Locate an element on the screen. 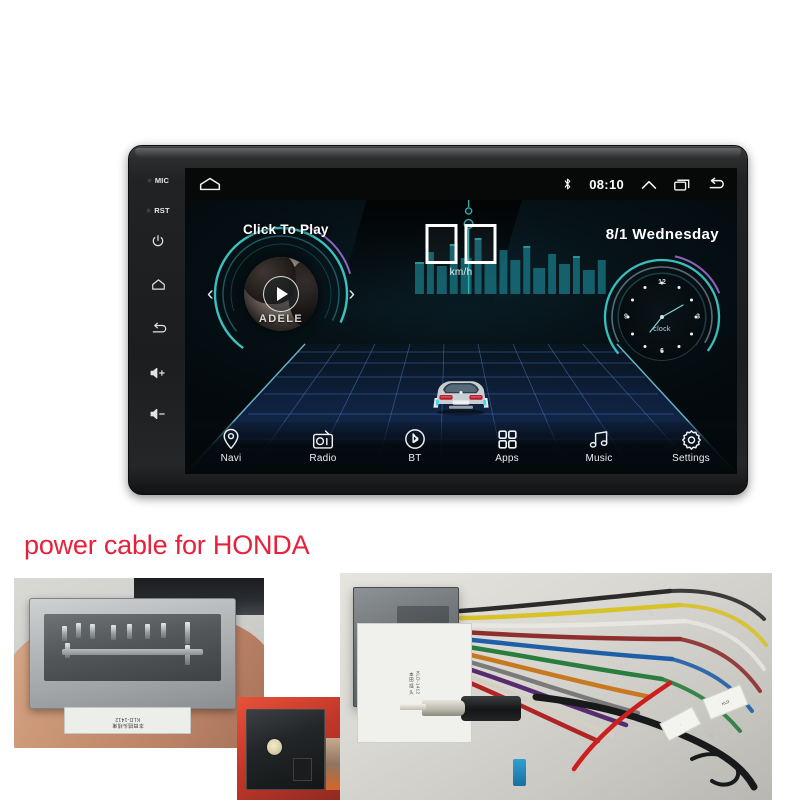 Image resolution: width=800 pixels, height=800 pixels. status-bar-right-cluster: 08:10 is located at coordinates (644, 184).